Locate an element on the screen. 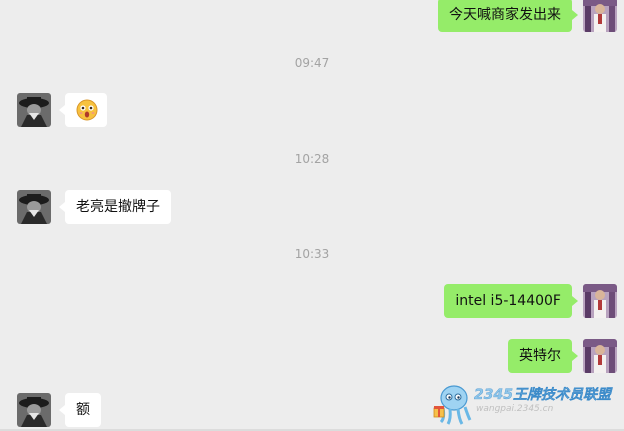 The image size is (624, 431). timestamp: 09:47 is located at coordinates (312, 63).